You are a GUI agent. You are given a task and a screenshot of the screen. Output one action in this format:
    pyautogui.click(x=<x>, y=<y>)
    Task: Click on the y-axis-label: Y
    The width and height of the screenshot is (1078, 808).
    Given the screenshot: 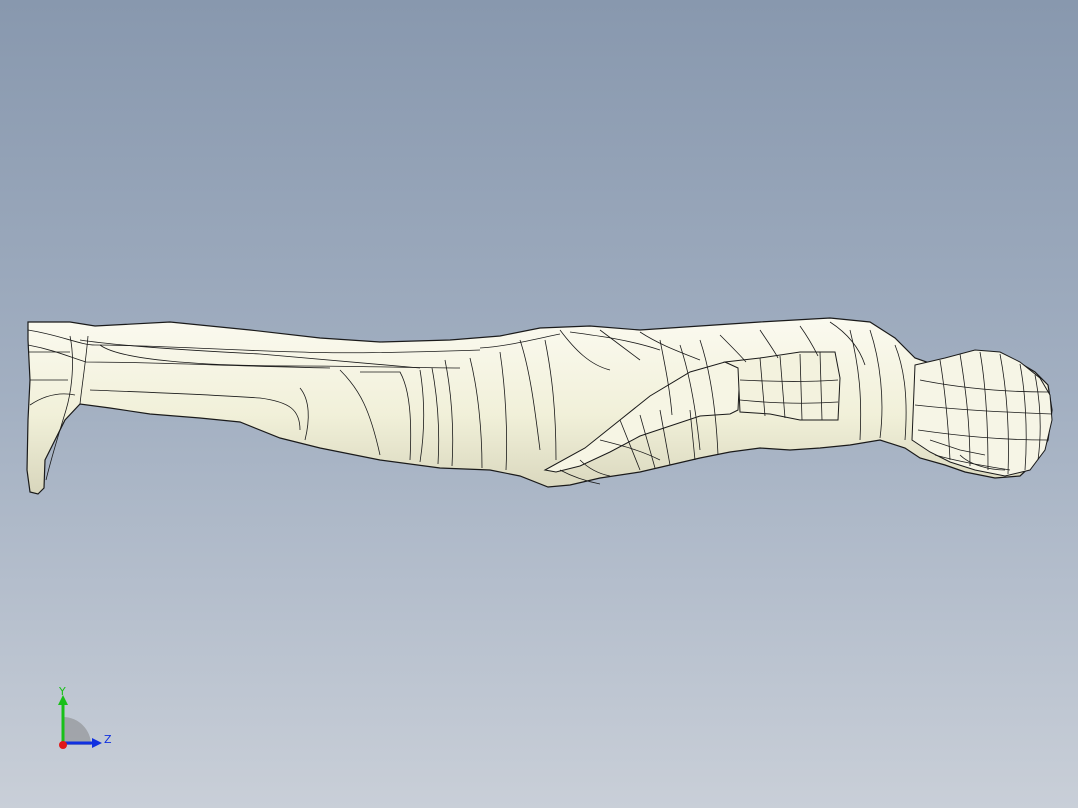 What is the action you would take?
    pyautogui.click(x=62, y=691)
    